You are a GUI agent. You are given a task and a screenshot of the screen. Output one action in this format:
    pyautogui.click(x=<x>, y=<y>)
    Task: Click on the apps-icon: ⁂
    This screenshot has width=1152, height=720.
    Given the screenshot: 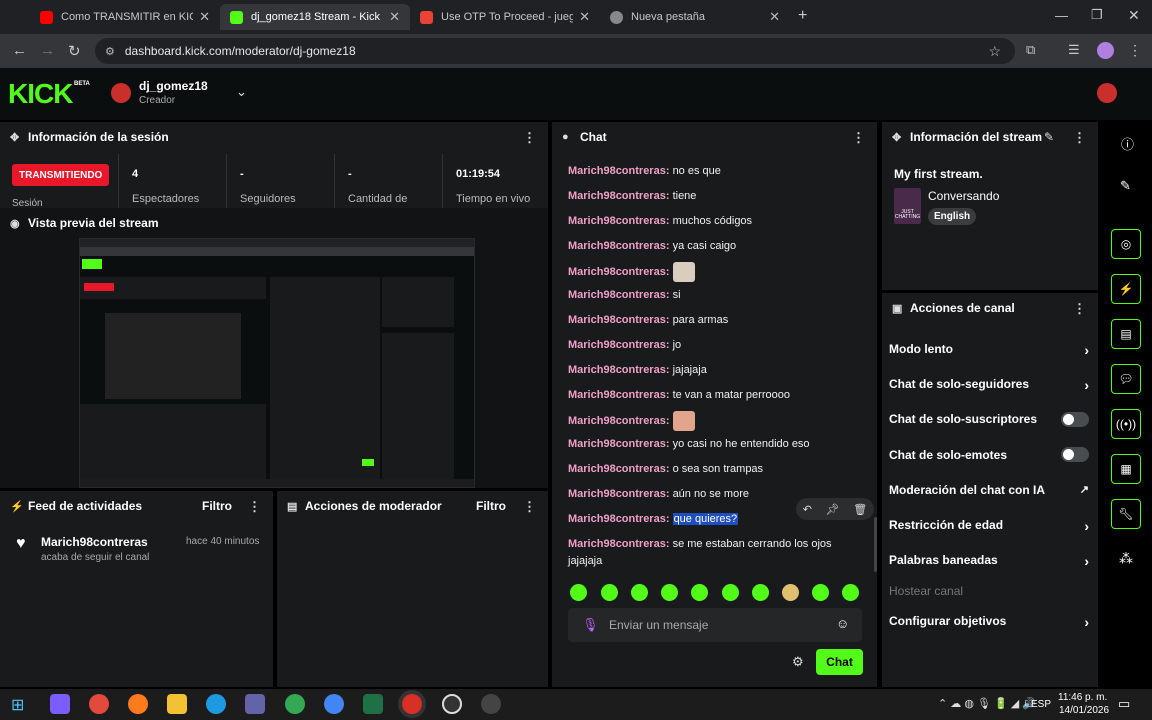 What is the action you would take?
    pyautogui.click(x=1126, y=558)
    